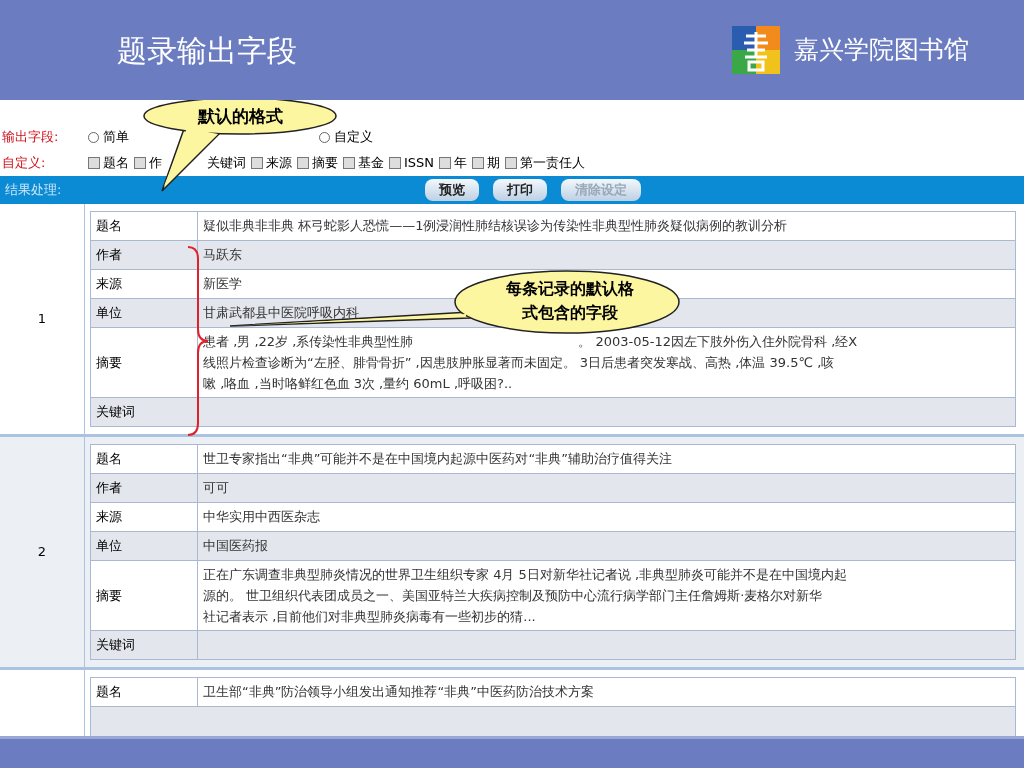  What do you see at coordinates (261, 517) in the screenshot?
I see `field-value: 中华实用中西医杂志` at bounding box center [261, 517].